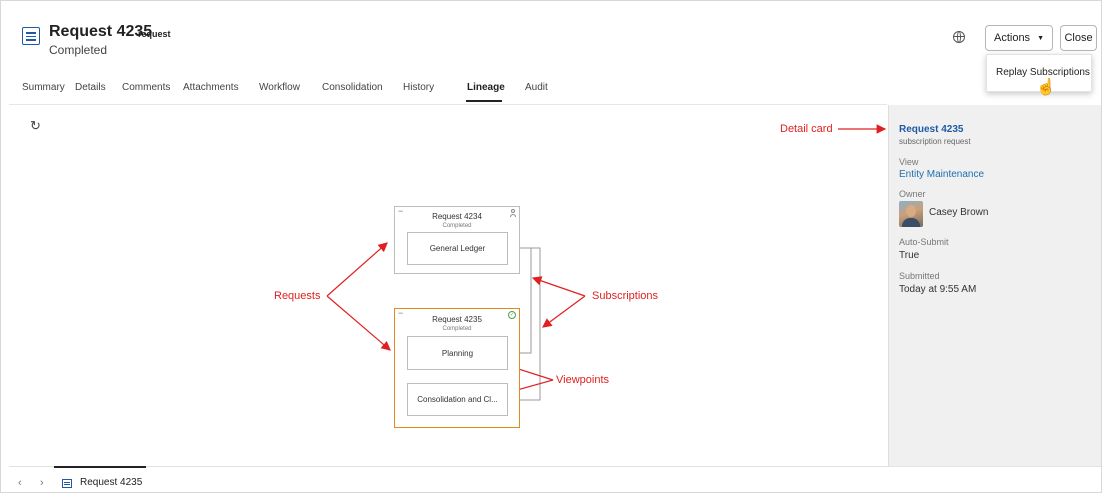 This screenshot has width=1102, height=493. What do you see at coordinates (90, 87) in the screenshot?
I see `tab-details: Details` at bounding box center [90, 87].